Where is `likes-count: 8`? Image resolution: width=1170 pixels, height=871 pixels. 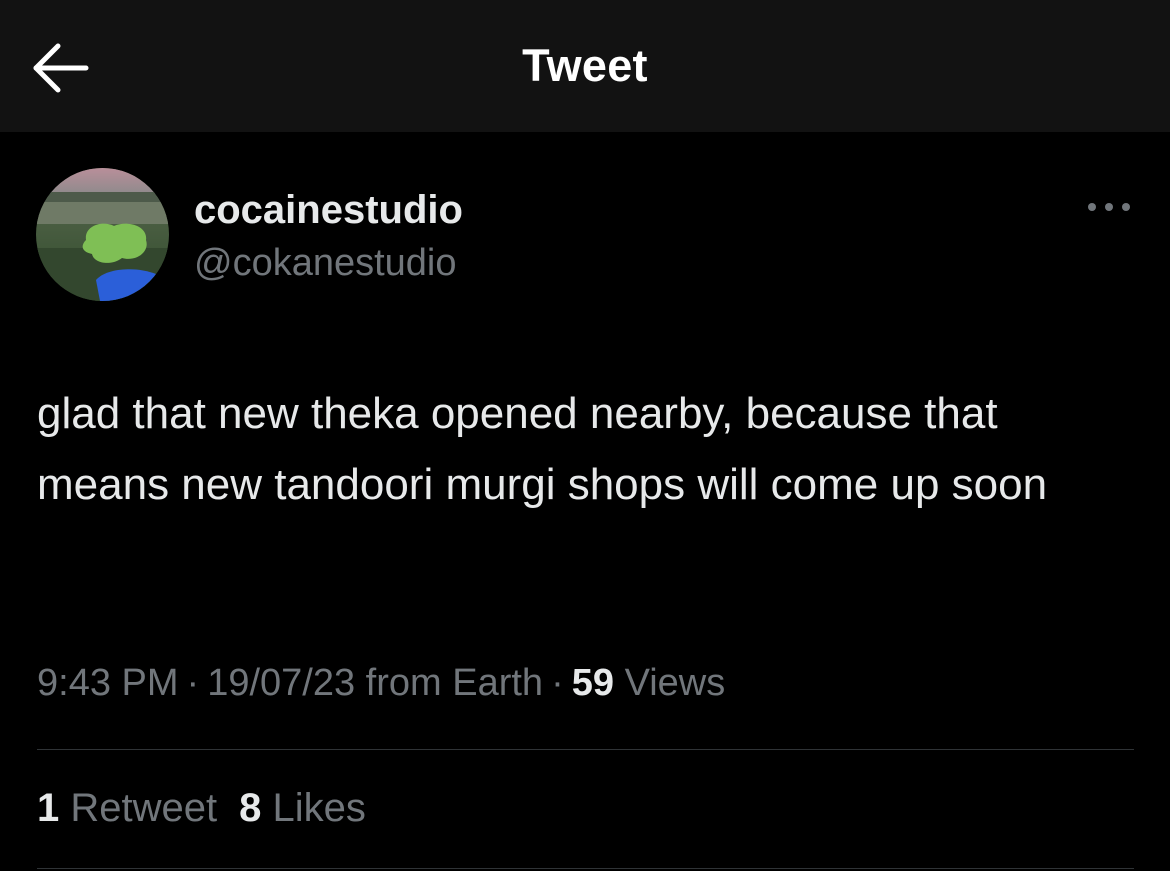 likes-count: 8 is located at coordinates (250, 808).